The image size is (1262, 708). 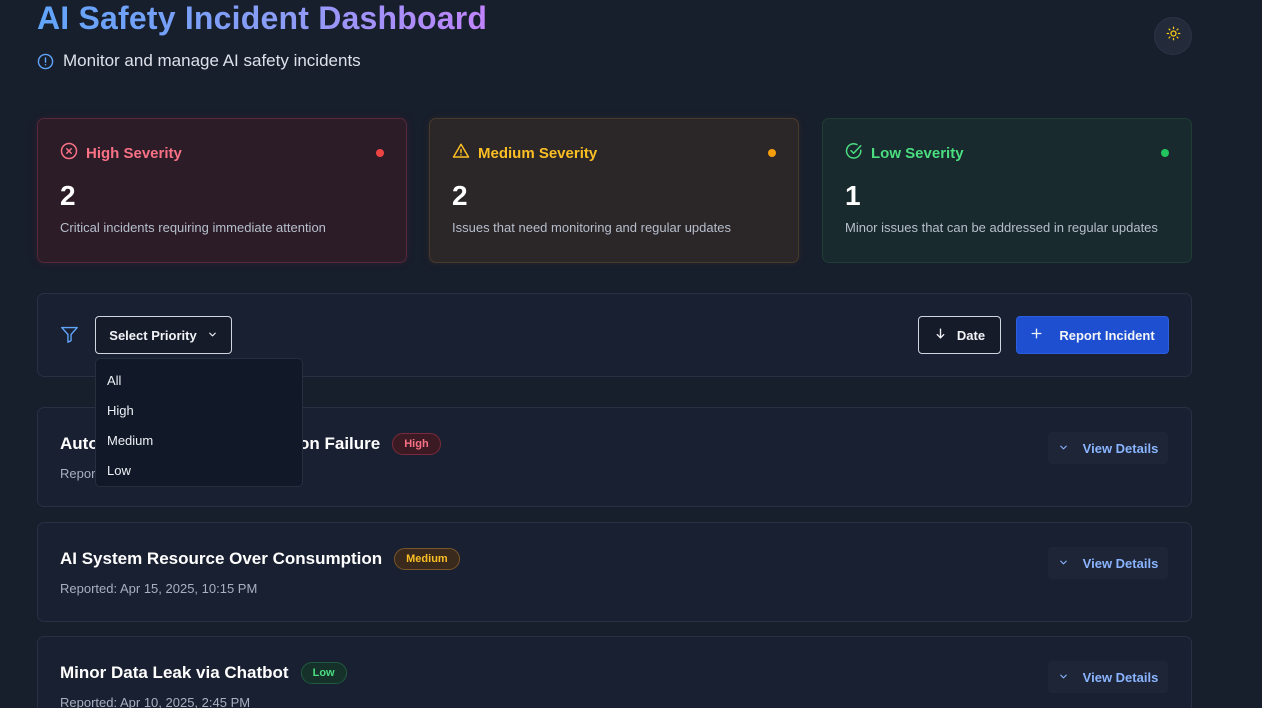 I want to click on theme-toggle-button, so click(x=1173, y=36).